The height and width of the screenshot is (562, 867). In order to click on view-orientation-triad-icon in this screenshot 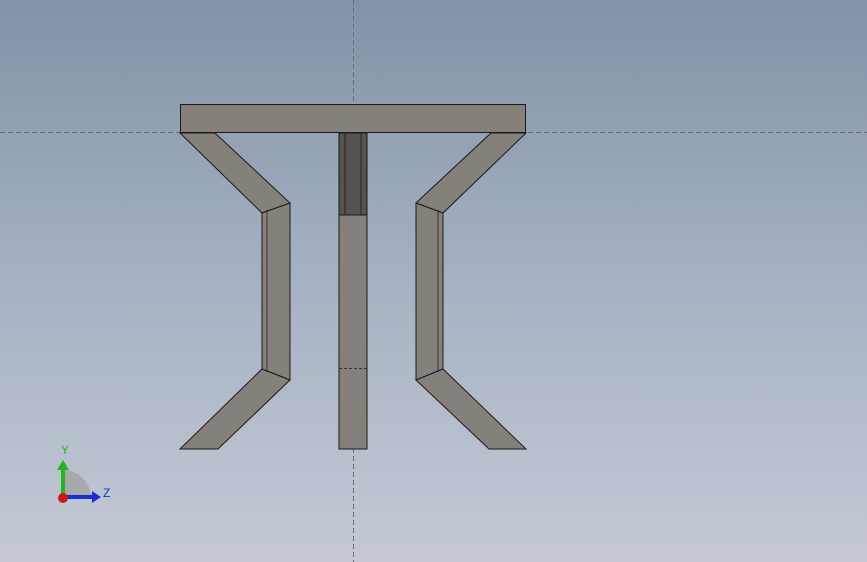, I will do `click(79, 481)`.